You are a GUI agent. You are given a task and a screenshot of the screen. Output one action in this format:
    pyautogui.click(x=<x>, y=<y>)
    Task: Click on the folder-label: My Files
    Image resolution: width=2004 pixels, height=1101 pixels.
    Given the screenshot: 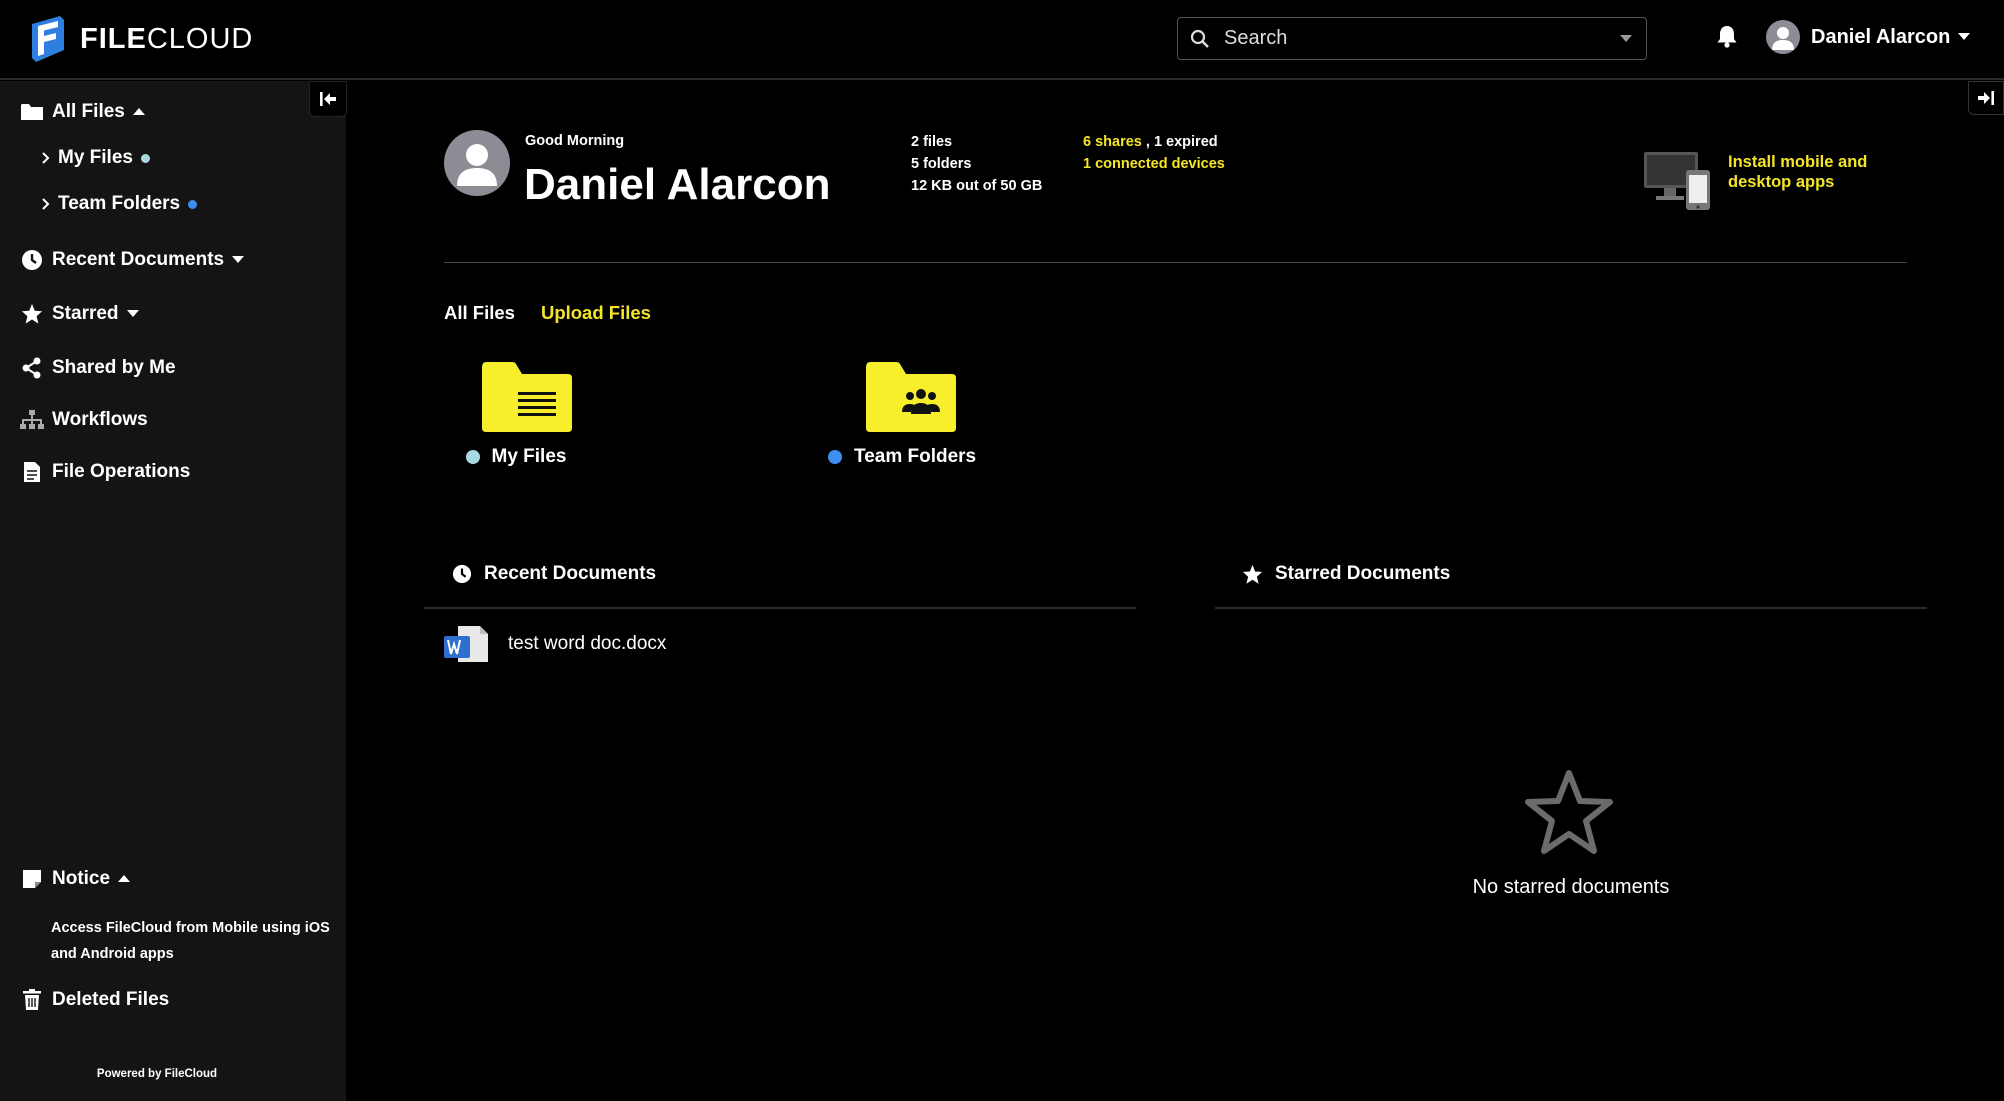 What is the action you would take?
    pyautogui.click(x=516, y=457)
    